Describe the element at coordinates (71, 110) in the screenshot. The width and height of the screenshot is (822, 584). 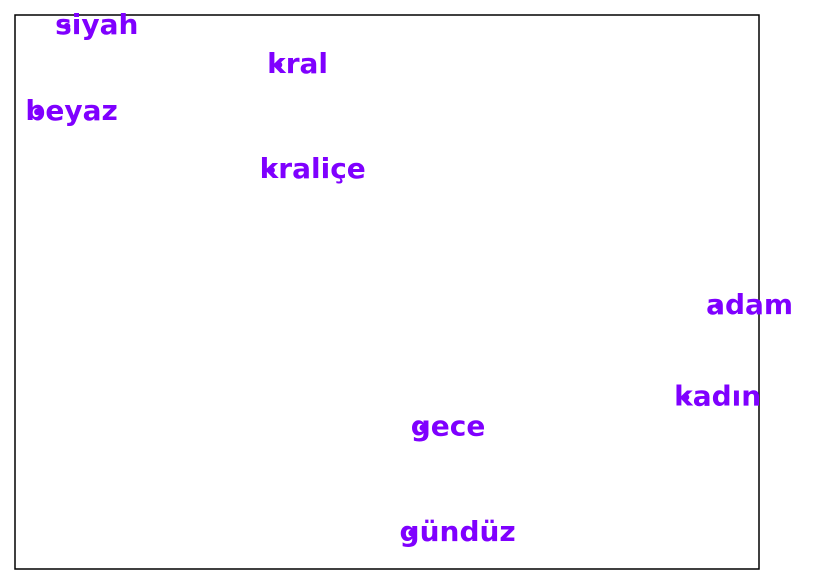
I see `data-point-label: beyaz` at that location.